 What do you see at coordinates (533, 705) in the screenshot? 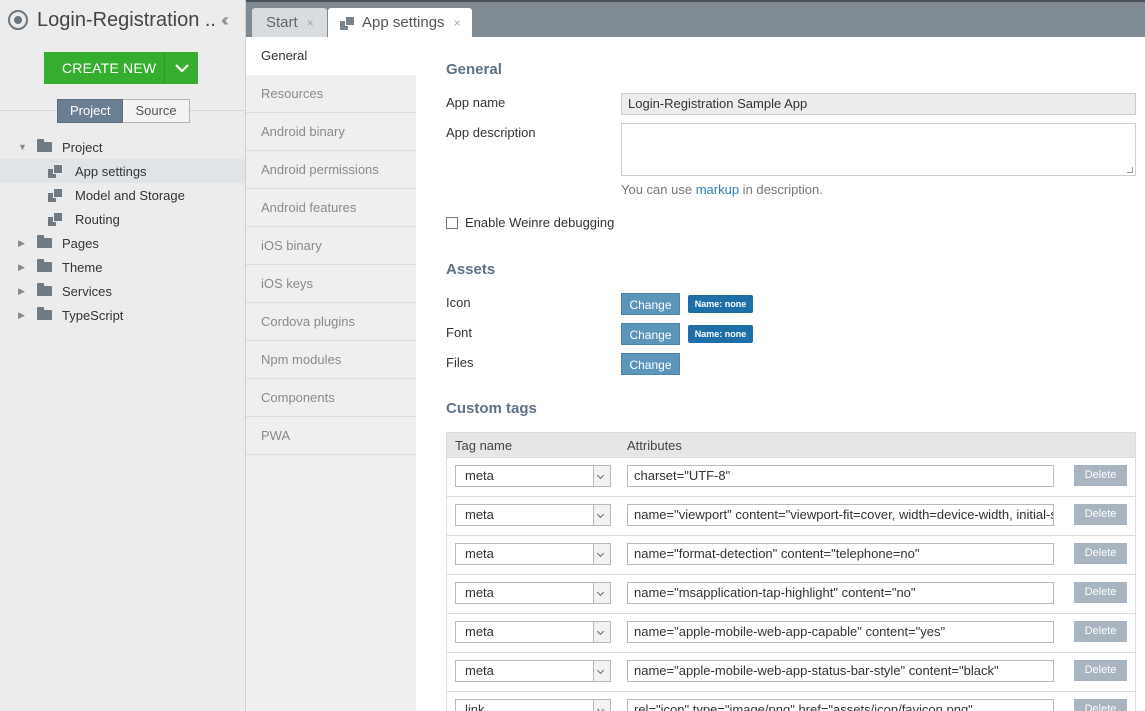
I see `tag-name-select: link` at bounding box center [533, 705].